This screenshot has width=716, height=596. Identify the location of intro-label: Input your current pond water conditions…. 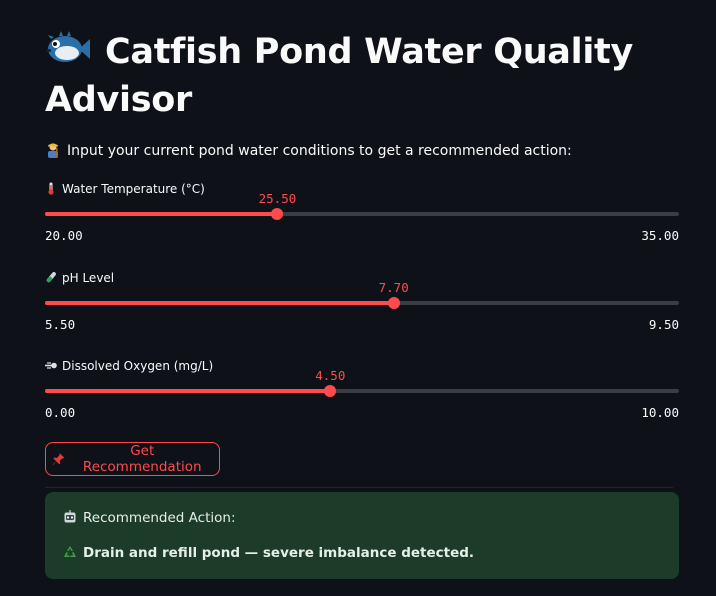
(319, 151).